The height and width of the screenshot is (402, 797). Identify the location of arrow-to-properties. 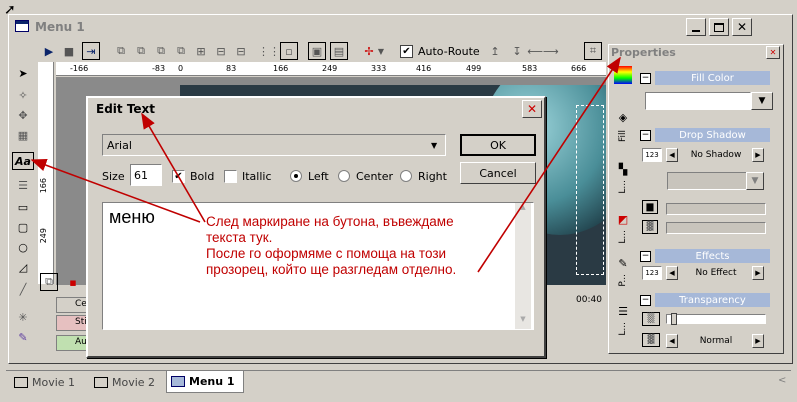
(549, 164).